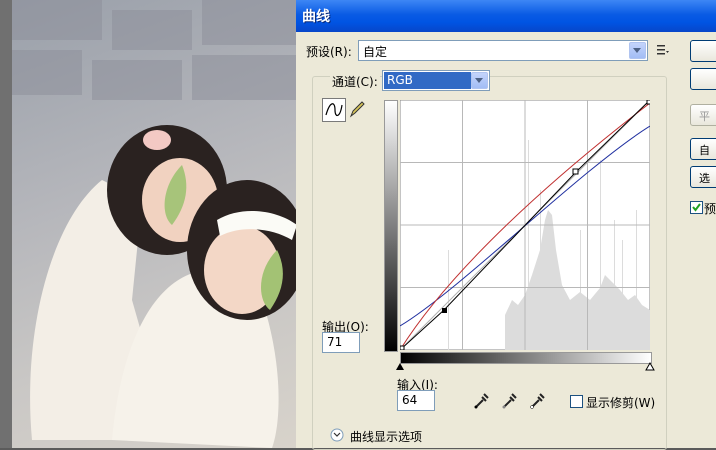  I want to click on curve-endpoint, so click(648, 102).